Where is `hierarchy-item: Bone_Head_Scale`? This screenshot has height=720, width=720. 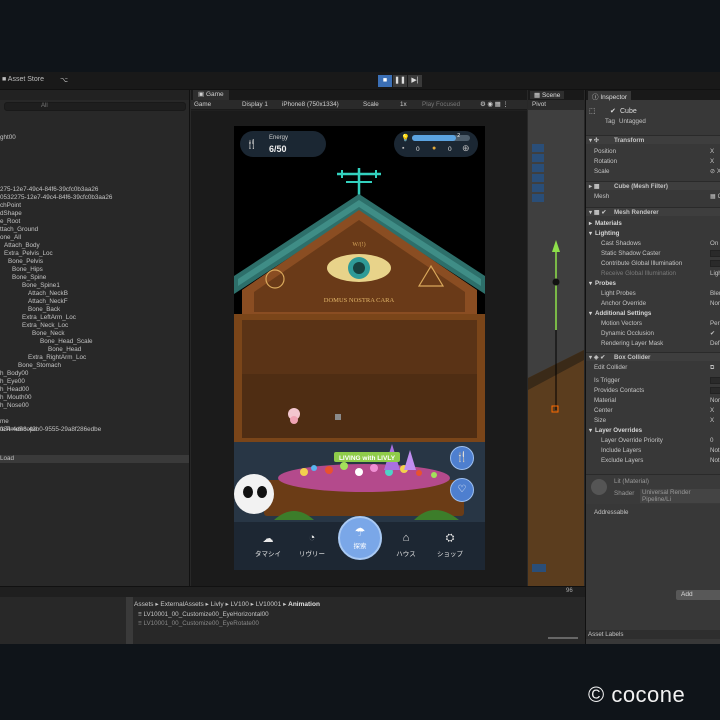
hierarchy-item: Bone_Head_Scale is located at coordinates (66, 342).